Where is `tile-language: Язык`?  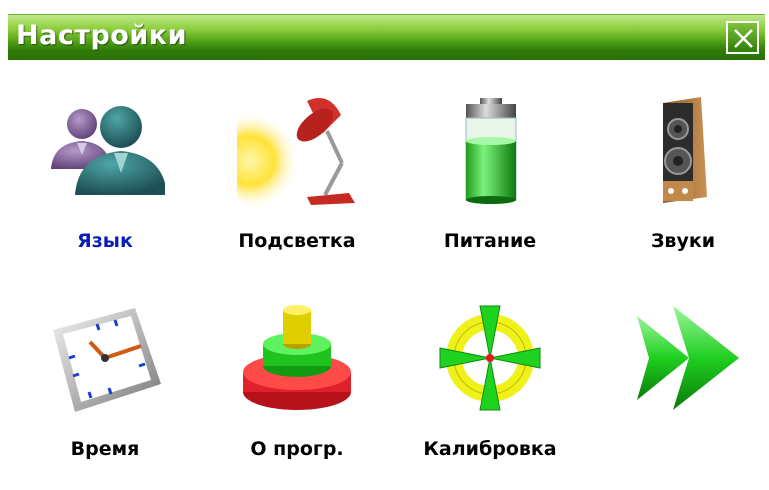
tile-language: Язык is located at coordinates (105, 188).